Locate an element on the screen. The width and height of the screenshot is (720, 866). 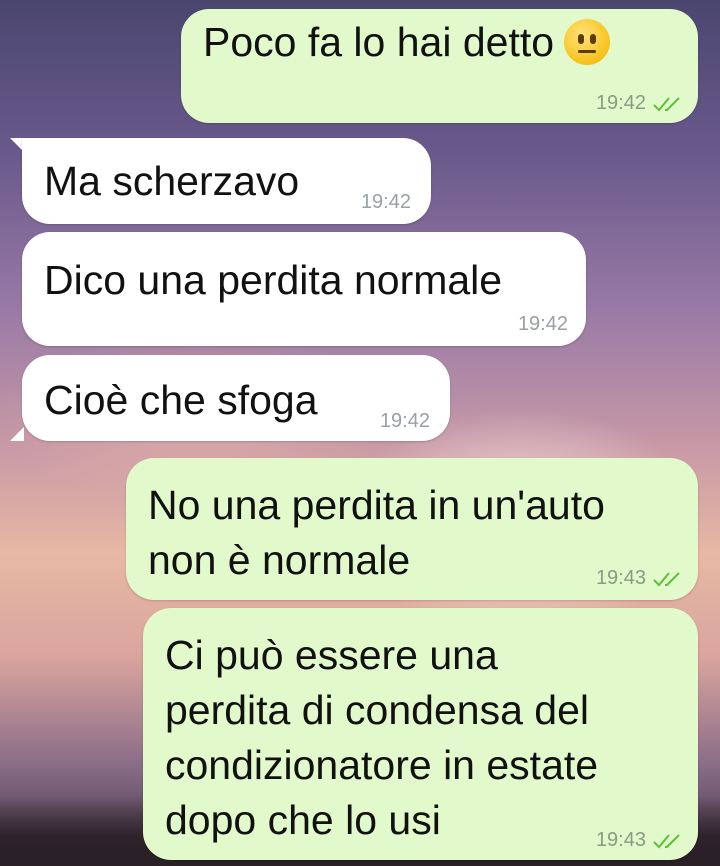
message-text: No una perdita in un'auto non è normale is located at coordinates (376, 532).